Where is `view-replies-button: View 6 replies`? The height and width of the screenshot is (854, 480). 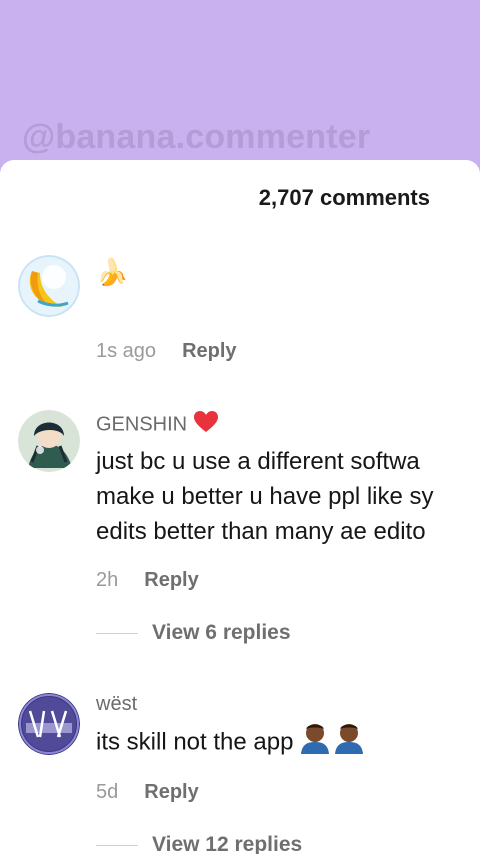
view-replies-button: View 6 replies is located at coordinates (193, 633).